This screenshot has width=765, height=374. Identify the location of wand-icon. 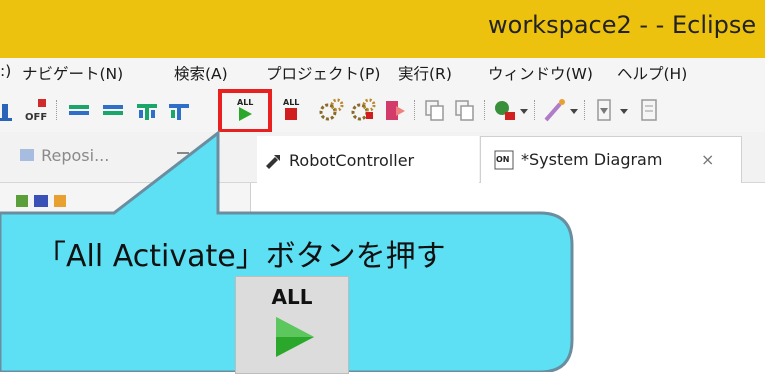
(555, 110).